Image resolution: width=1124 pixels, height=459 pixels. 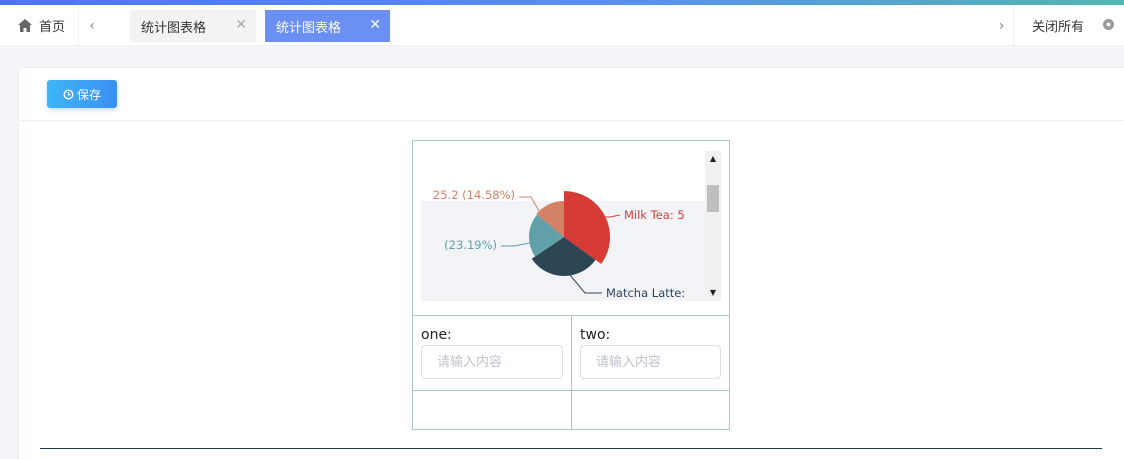 I want to click on chevron-left-icon: ‹, so click(x=92, y=25).